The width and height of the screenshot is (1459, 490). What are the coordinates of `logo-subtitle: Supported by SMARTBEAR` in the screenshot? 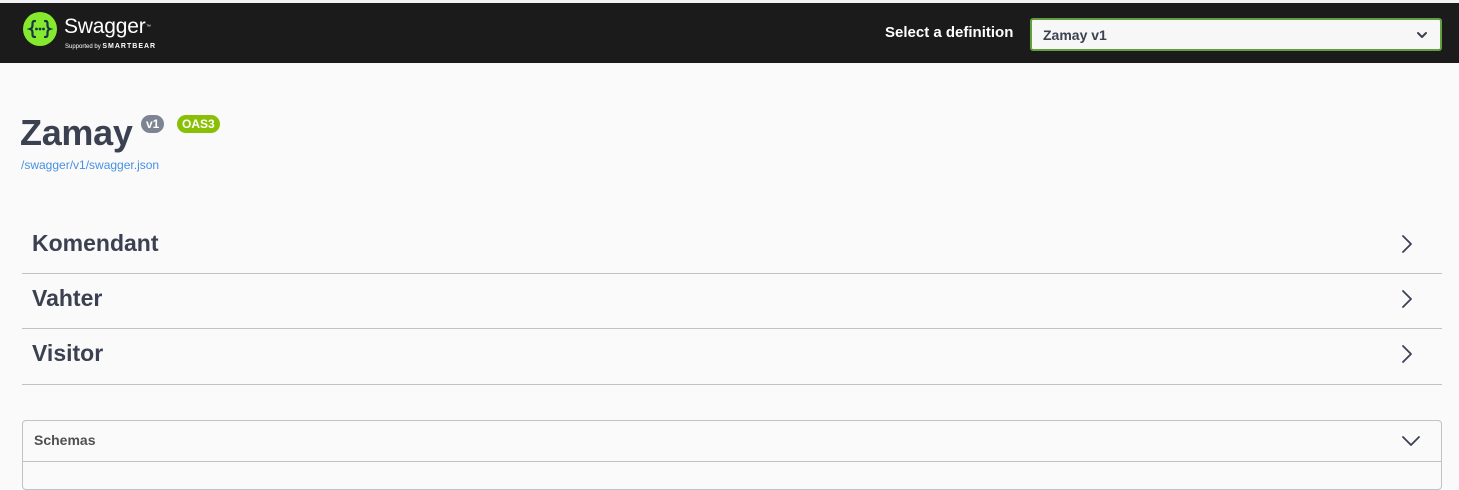 It's located at (110, 46).